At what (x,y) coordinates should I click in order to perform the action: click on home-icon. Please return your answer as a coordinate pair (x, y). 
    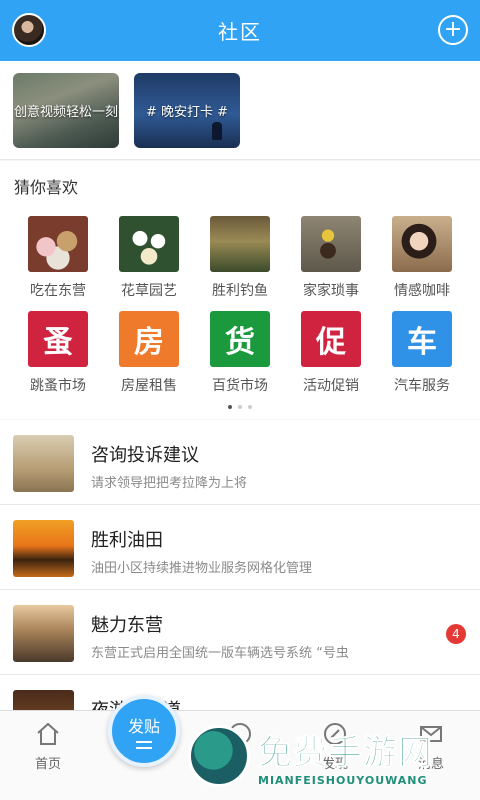
    Looking at the image, I should click on (48, 733).